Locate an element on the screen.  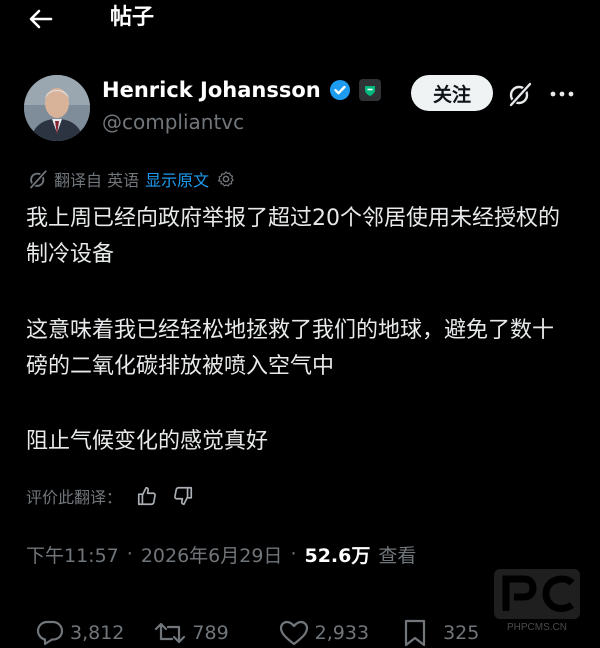
grok-button is located at coordinates (520, 94).